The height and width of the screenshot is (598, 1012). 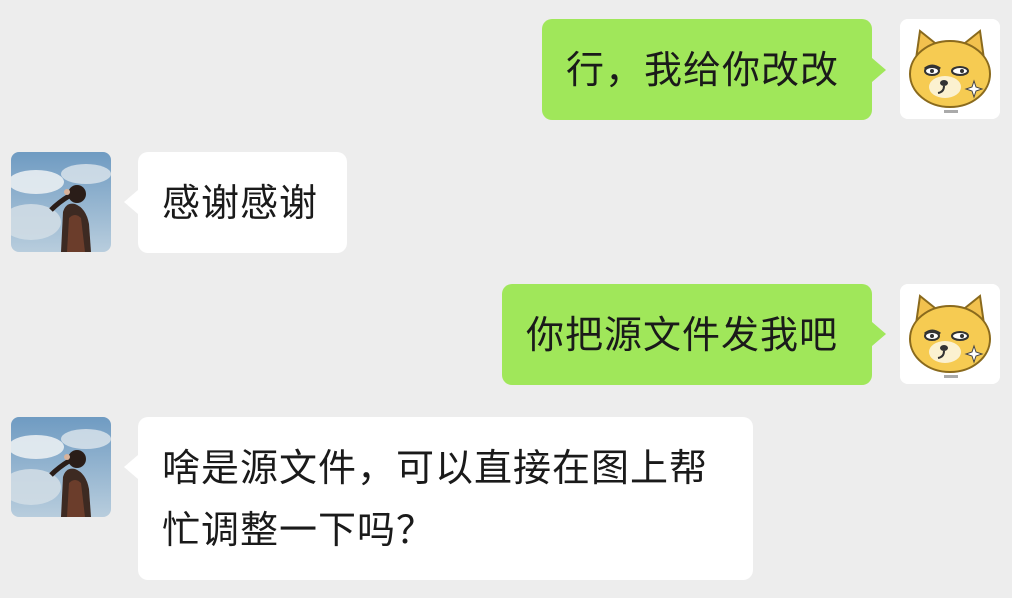 What do you see at coordinates (703, 70) in the screenshot?
I see `message-text: 行，我给你改改` at bounding box center [703, 70].